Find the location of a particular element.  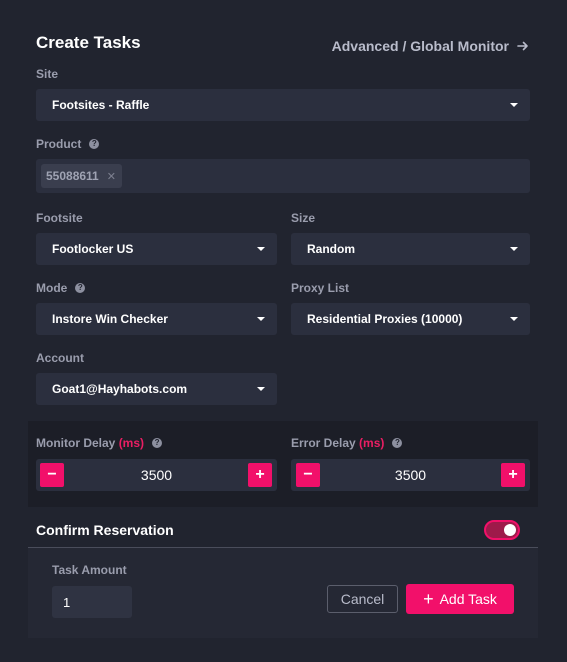

confirm-reservation-label: Confirm Reservation is located at coordinates (105, 530).